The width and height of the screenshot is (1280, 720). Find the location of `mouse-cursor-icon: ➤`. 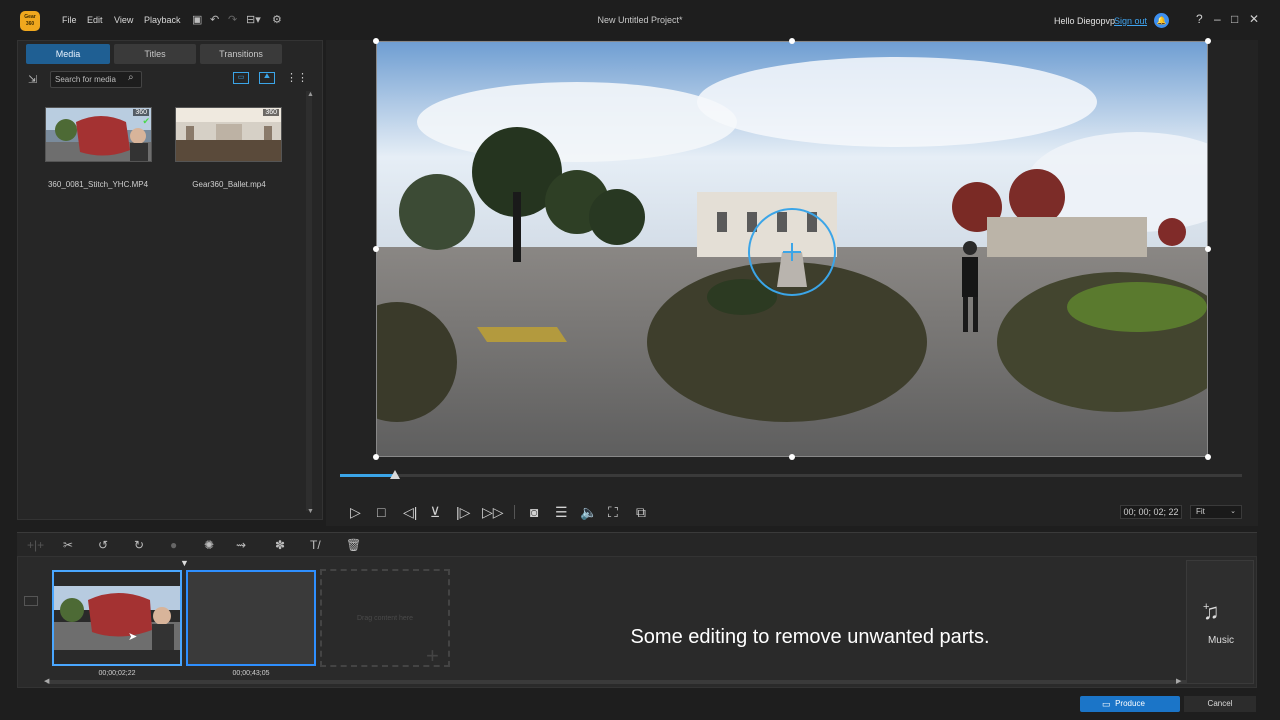

mouse-cursor-icon: ➤ is located at coordinates (133, 637).